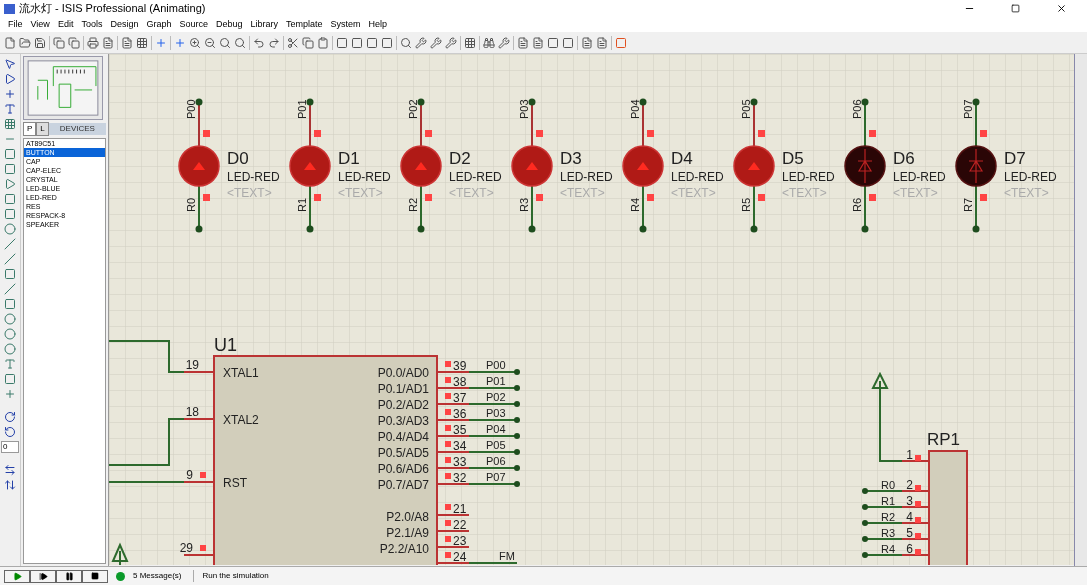 Image resolution: width=1087 pixels, height=585 pixels. Describe the element at coordinates (10, 470) in the screenshot. I see `mirror-horizontal-icon` at that location.